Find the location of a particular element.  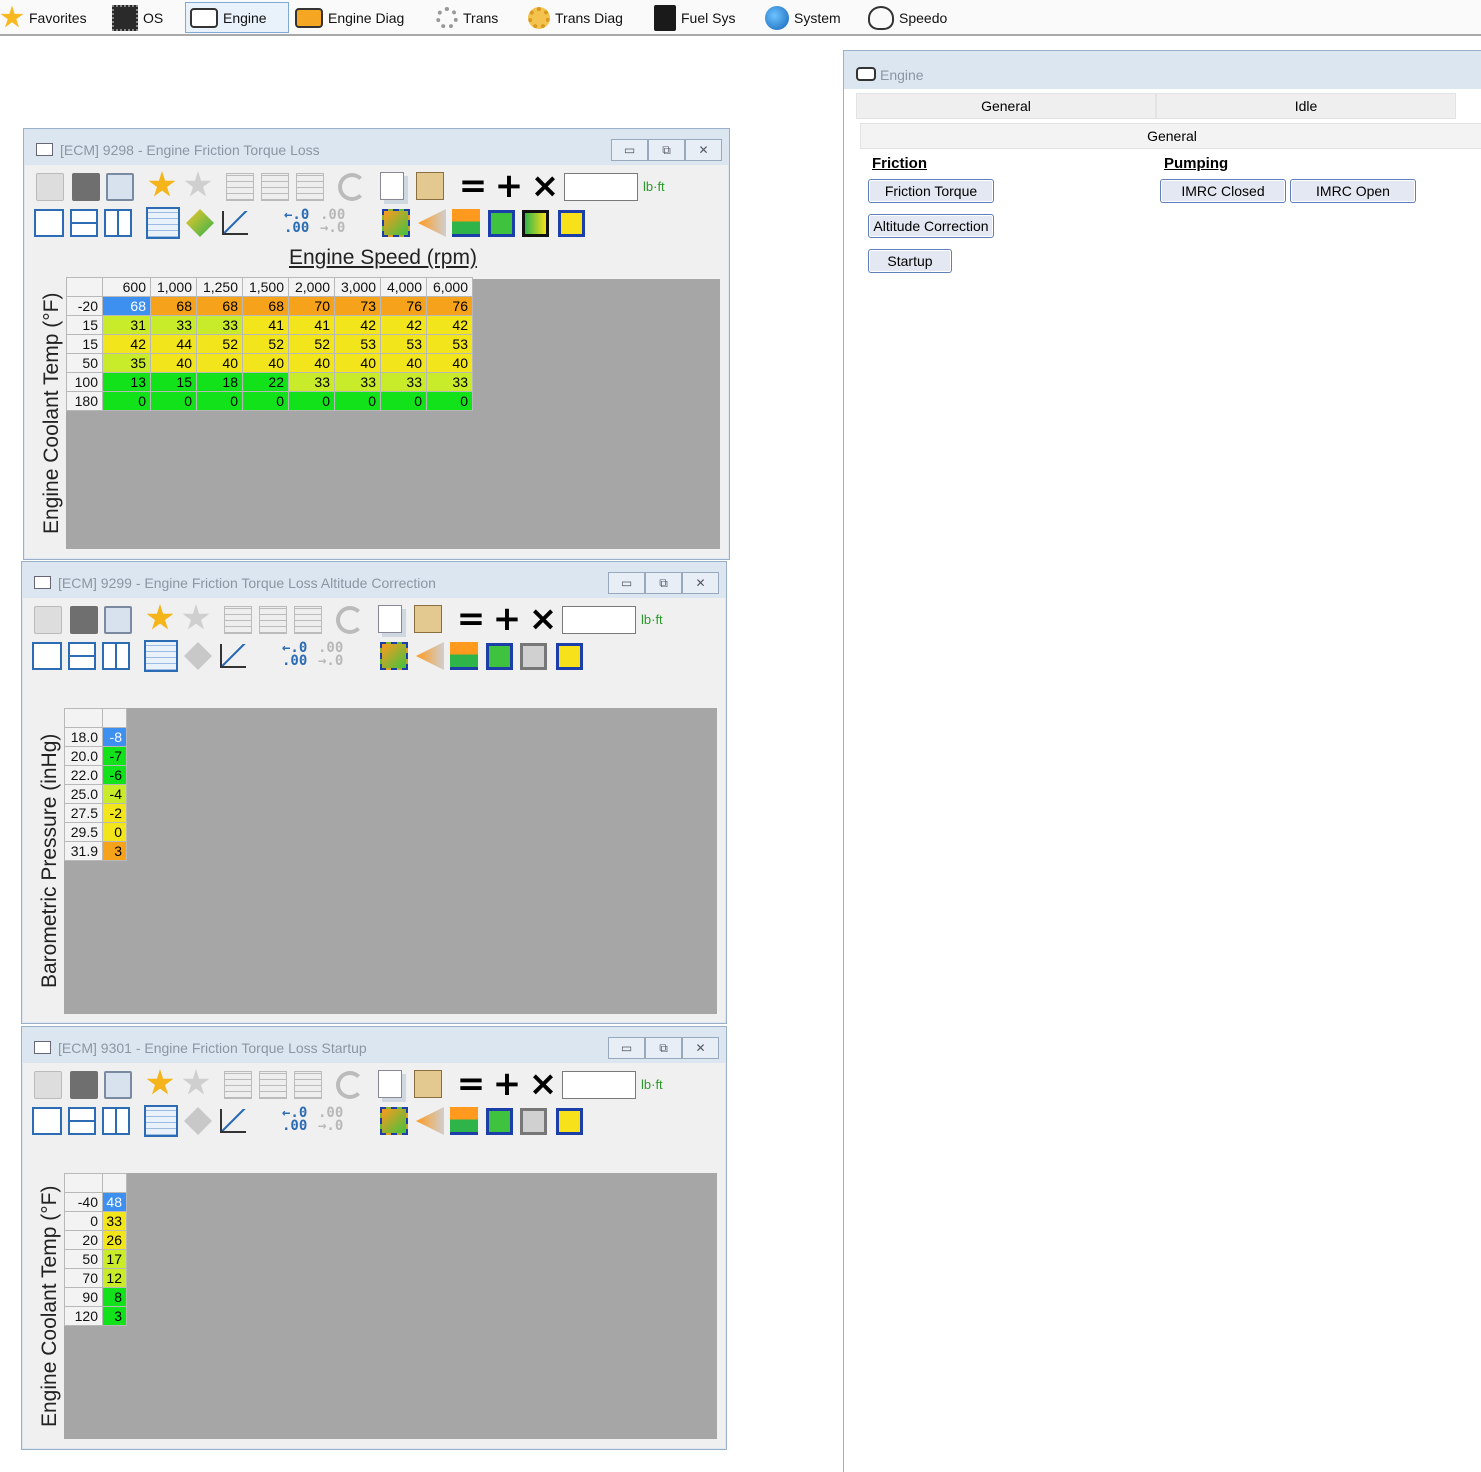

data-cell: -8 is located at coordinates (114, 737).